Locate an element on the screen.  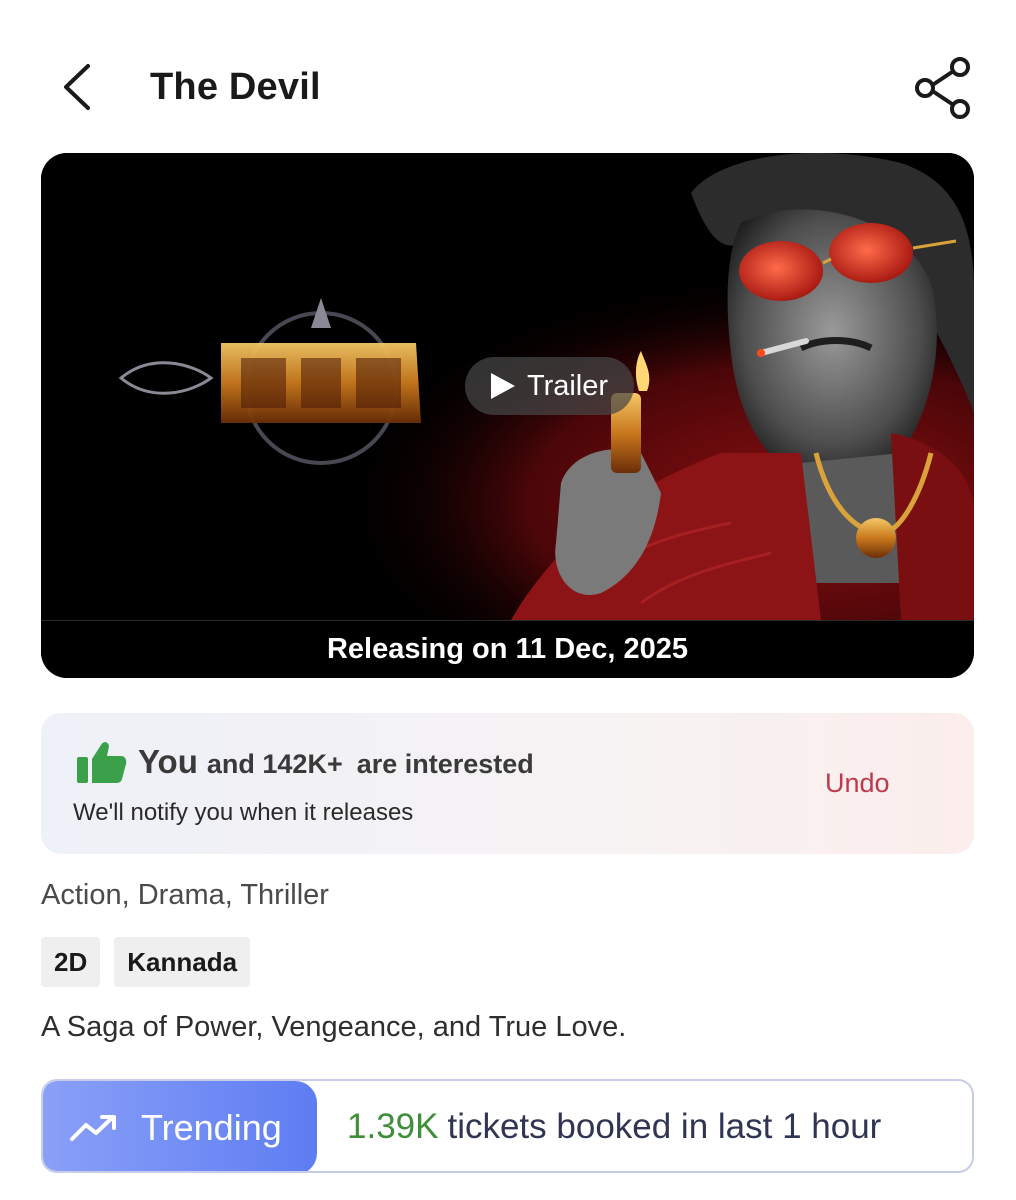
page-title: The Devil is located at coordinates (235, 87).